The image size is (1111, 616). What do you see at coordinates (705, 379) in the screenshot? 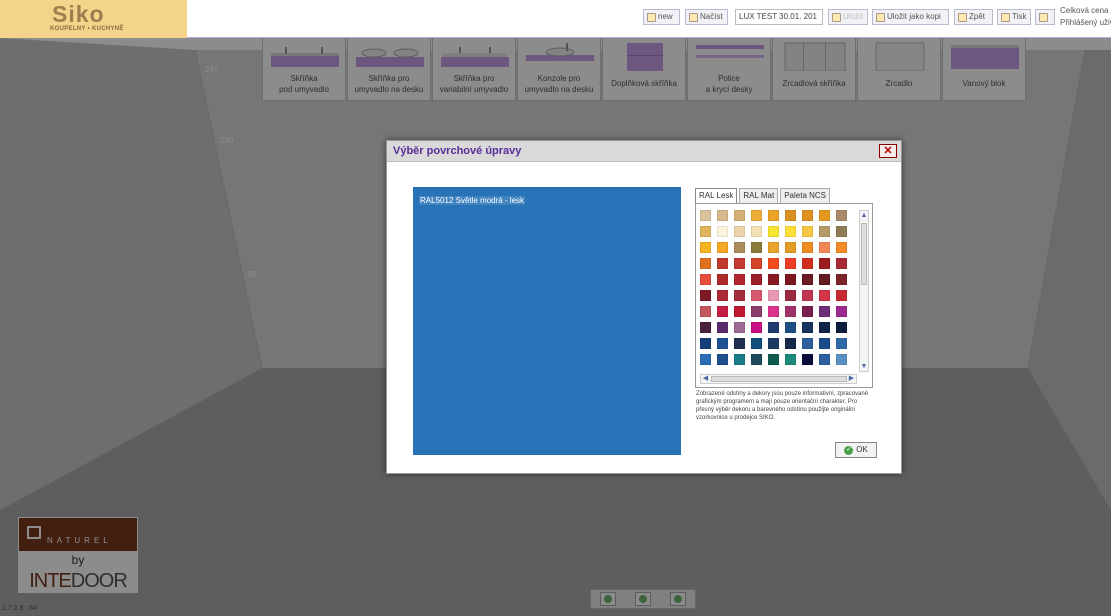
I see `scroll-left-icon: ◀` at bounding box center [705, 379].